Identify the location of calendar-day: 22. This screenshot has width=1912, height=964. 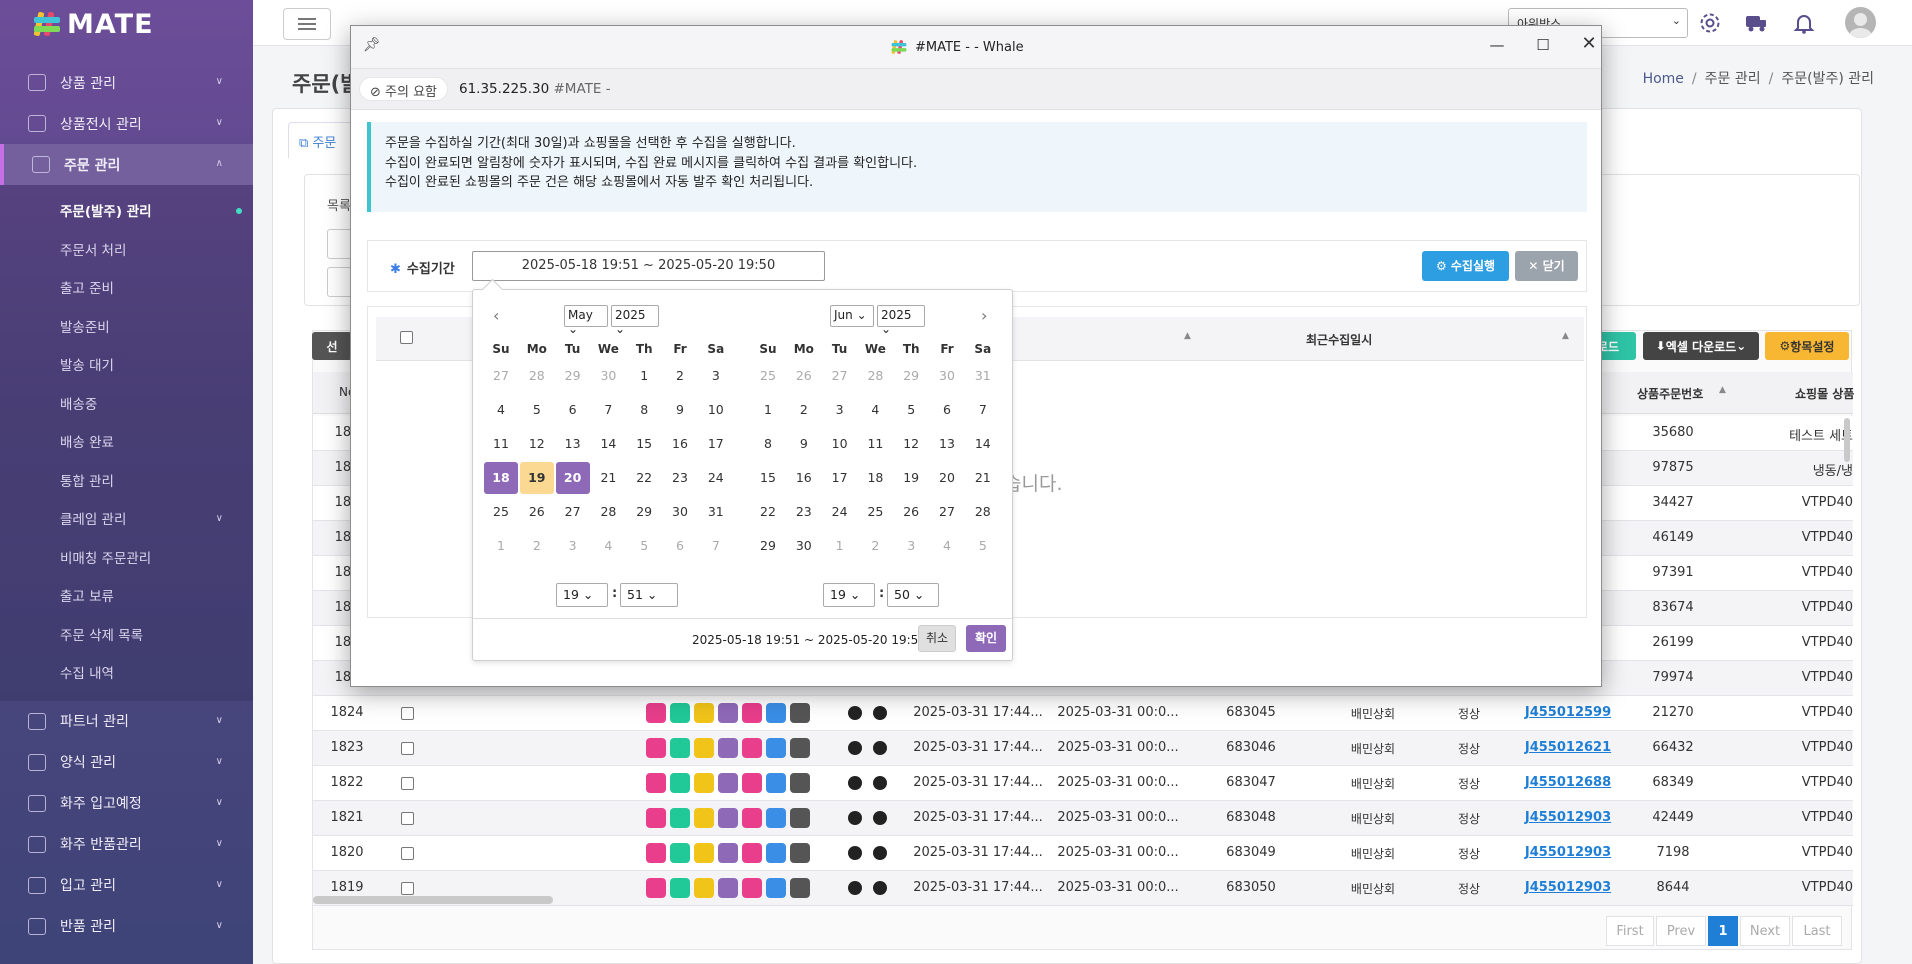
(768, 512).